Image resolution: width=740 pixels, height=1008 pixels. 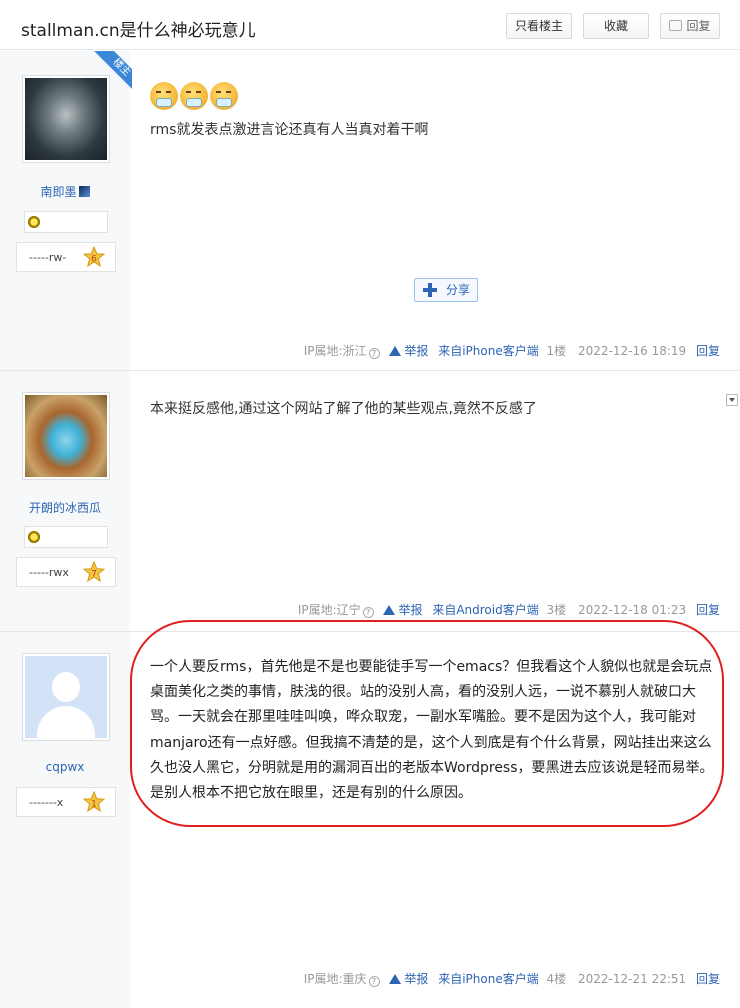 I want to click on username: cqpwx, so click(x=65, y=767).